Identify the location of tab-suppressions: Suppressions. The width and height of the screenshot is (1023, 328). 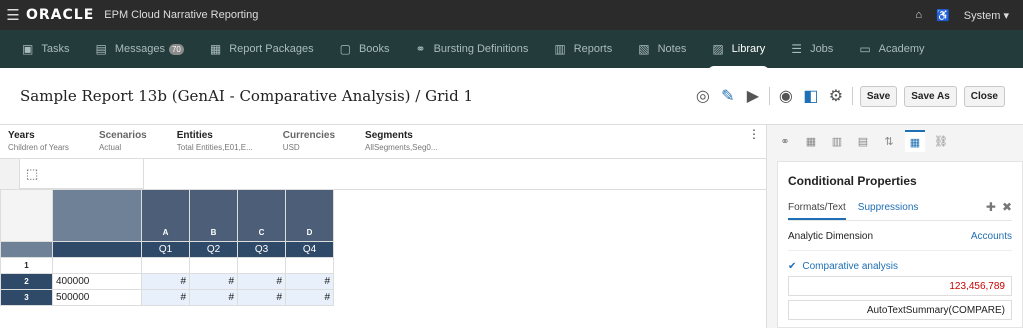
(888, 207).